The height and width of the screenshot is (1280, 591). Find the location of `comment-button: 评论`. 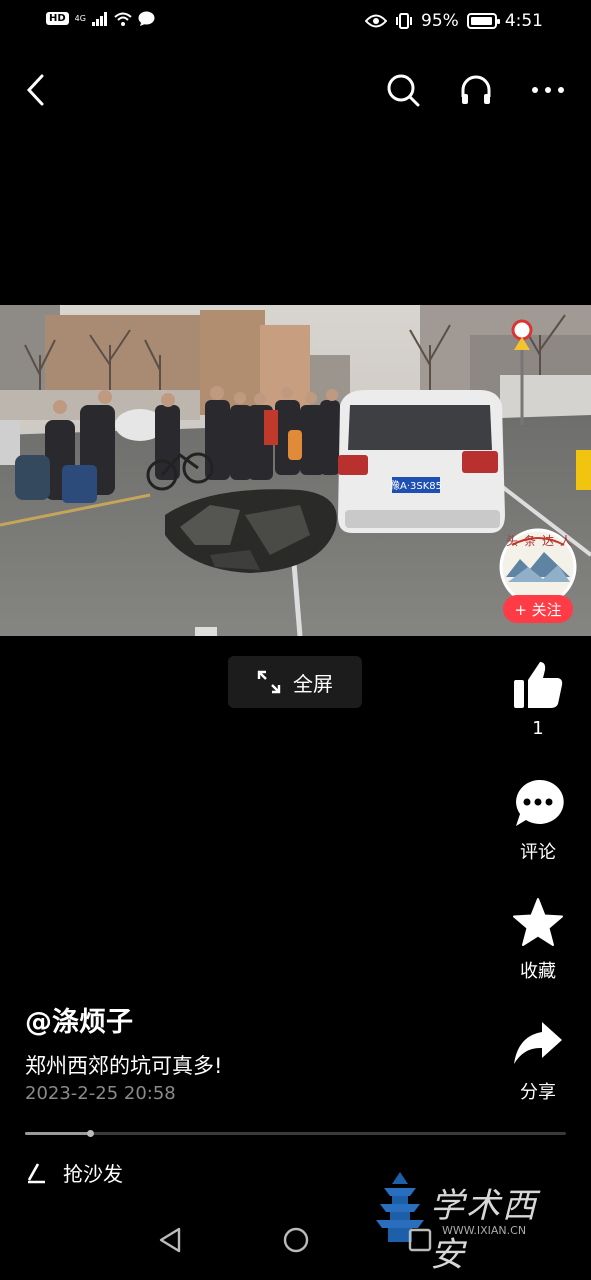

comment-button: 评论 is located at coordinates (538, 821).